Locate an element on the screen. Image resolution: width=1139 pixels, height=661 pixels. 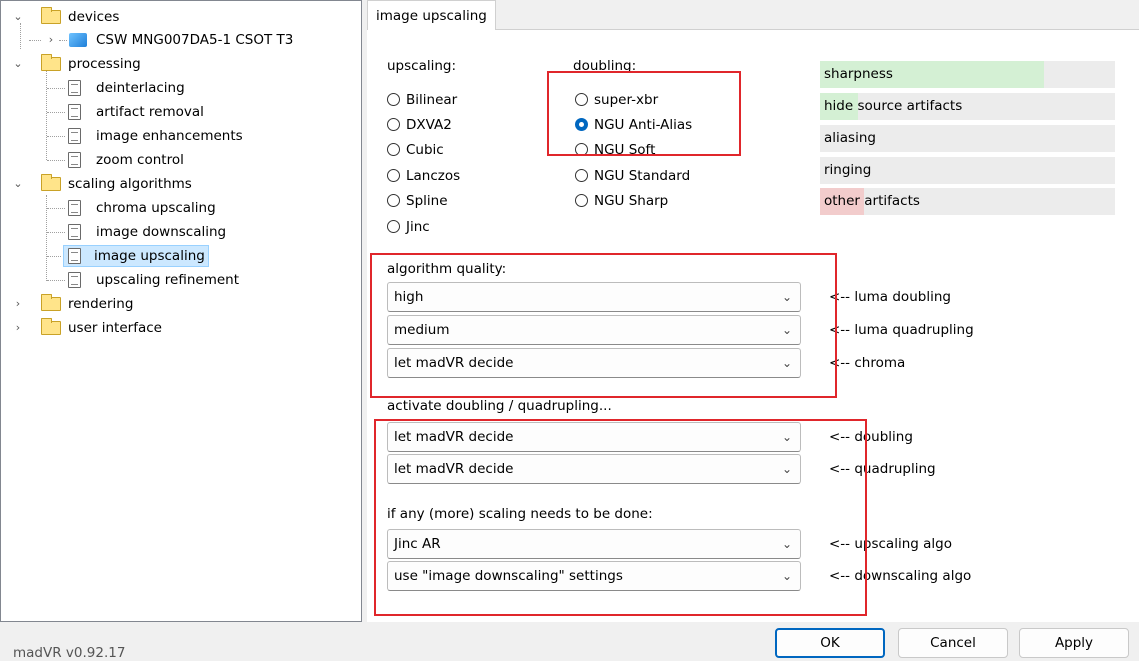
tree-item-label: zoom control is located at coordinates (140, 160).